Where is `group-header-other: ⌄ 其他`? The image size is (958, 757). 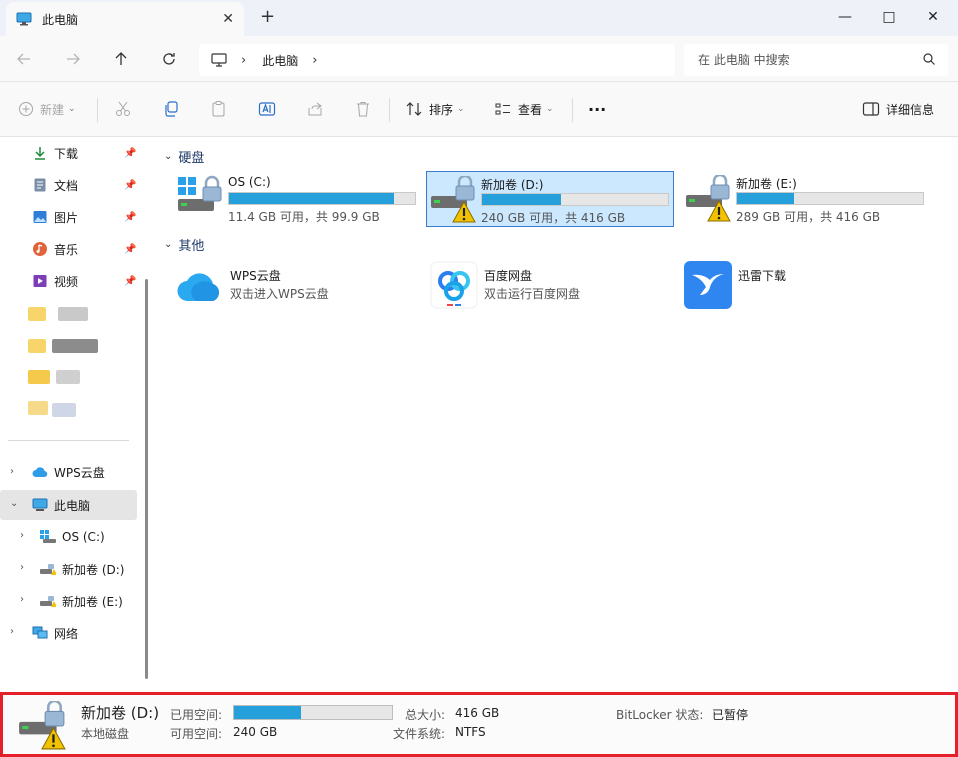
group-header-other: ⌄ 其他 is located at coordinates (184, 244).